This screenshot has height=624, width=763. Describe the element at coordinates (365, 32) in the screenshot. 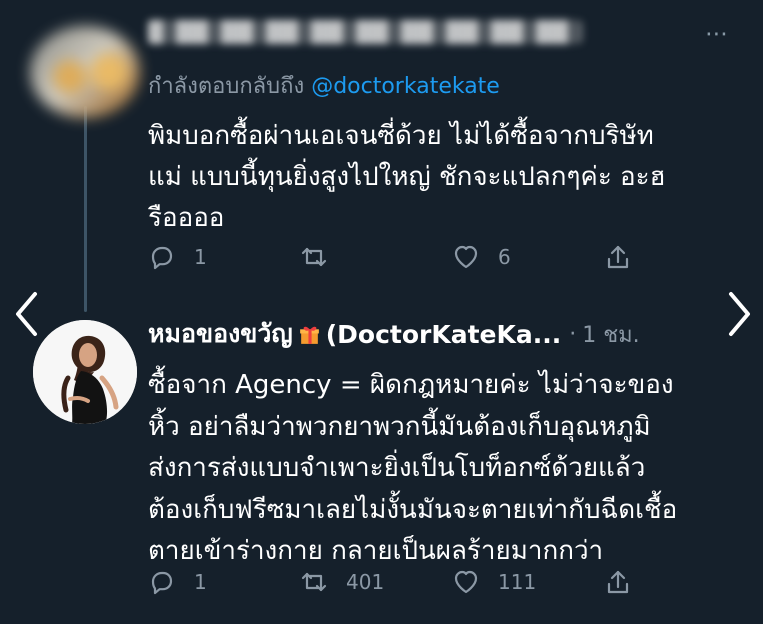

I see `blurred-author-name` at that location.